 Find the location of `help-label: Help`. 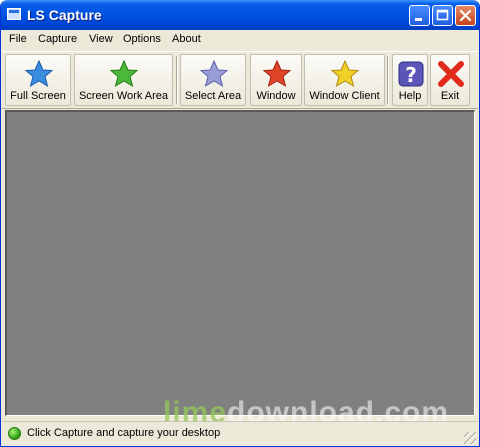

help-label: Help is located at coordinates (410, 96).